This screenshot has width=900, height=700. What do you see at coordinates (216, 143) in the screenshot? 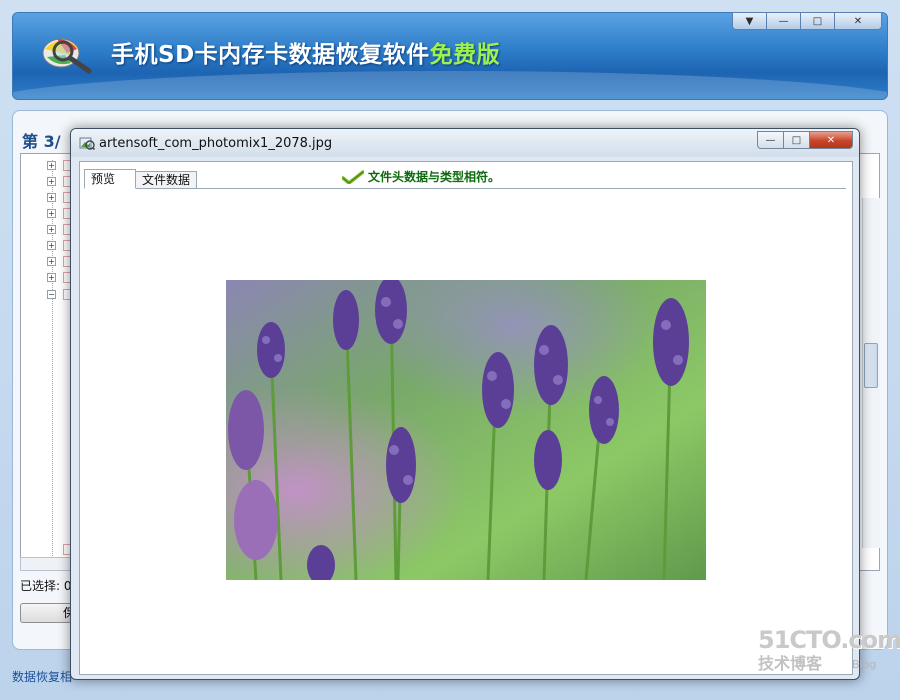
I see `dialog-title: artensoft_com_photomix1_2078.jpg` at bounding box center [216, 143].